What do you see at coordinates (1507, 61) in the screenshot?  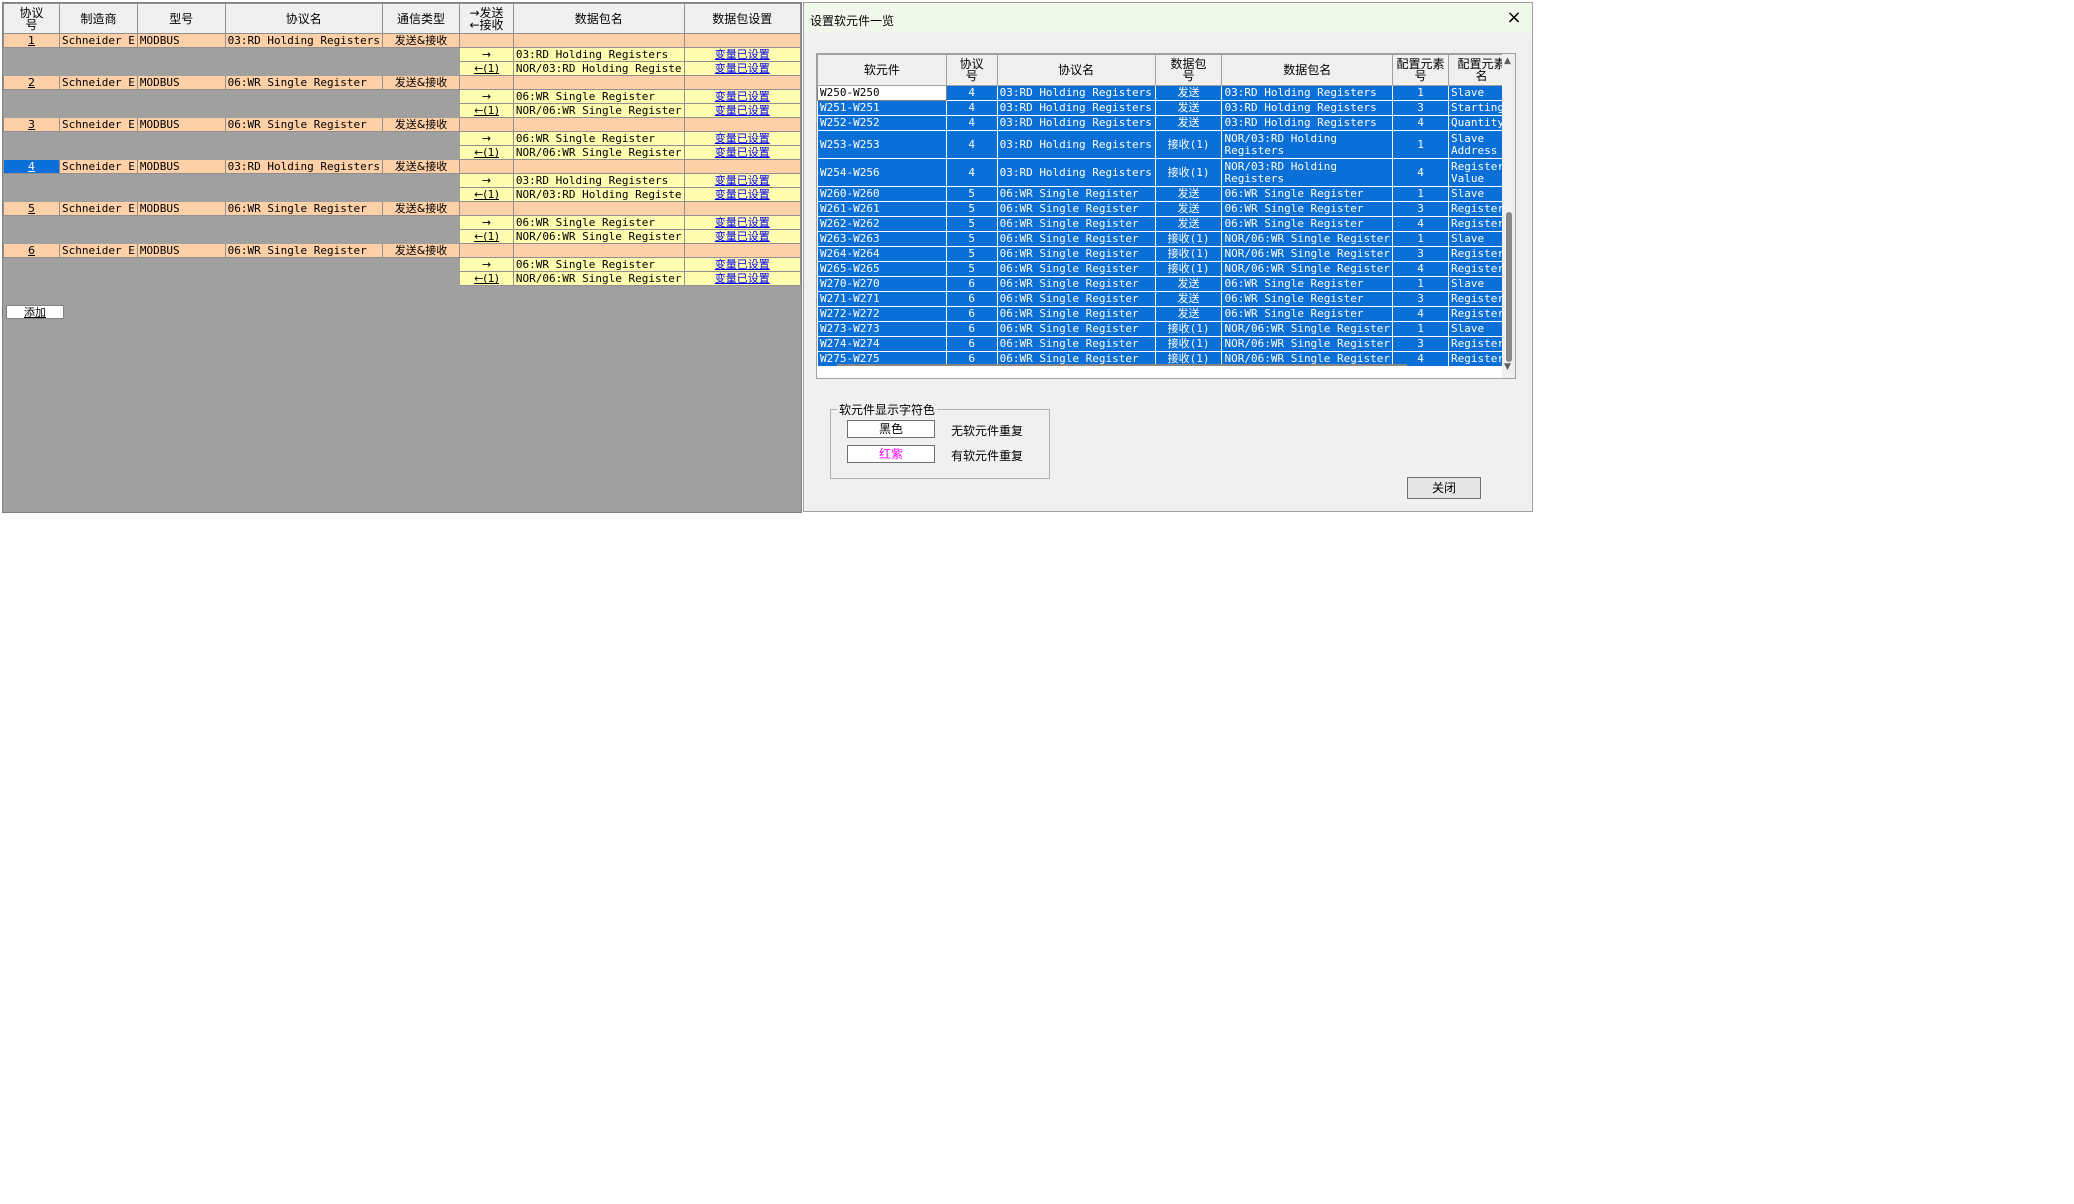 I see `scroll-up-icon: ▲` at bounding box center [1507, 61].